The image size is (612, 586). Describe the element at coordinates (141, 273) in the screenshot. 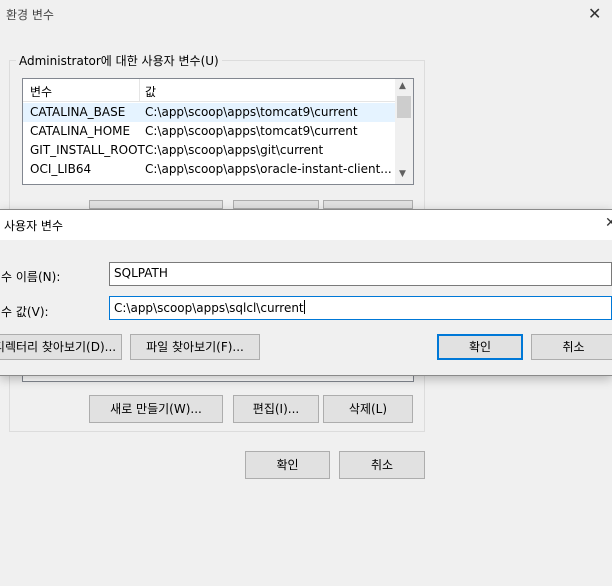

I see `variable-name-value: SQLPATH` at that location.